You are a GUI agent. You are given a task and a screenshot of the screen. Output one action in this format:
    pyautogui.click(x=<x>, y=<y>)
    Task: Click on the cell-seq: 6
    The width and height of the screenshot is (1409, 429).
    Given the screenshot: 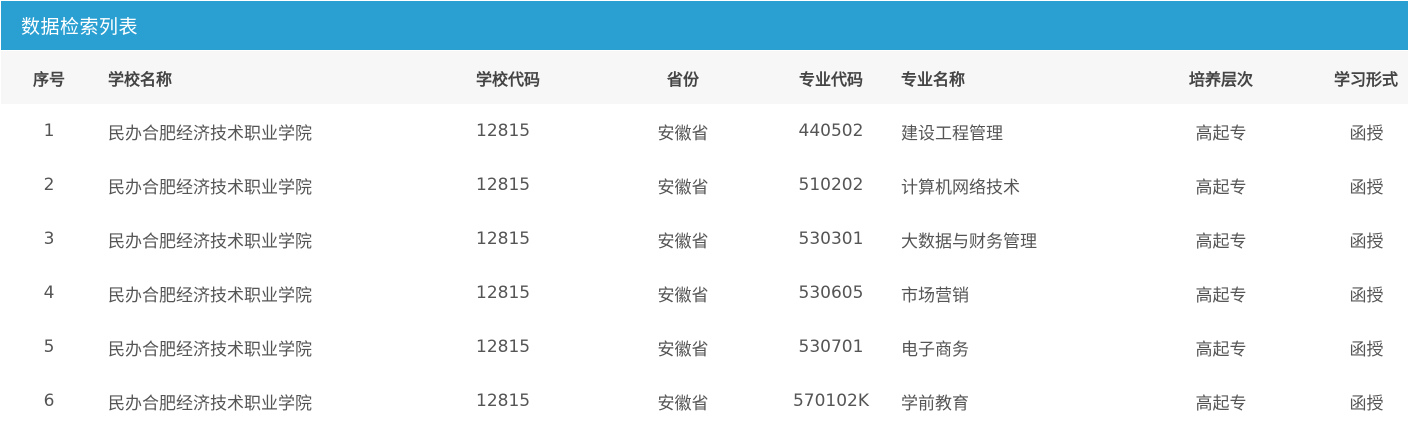 What is the action you would take?
    pyautogui.click(x=49, y=401)
    